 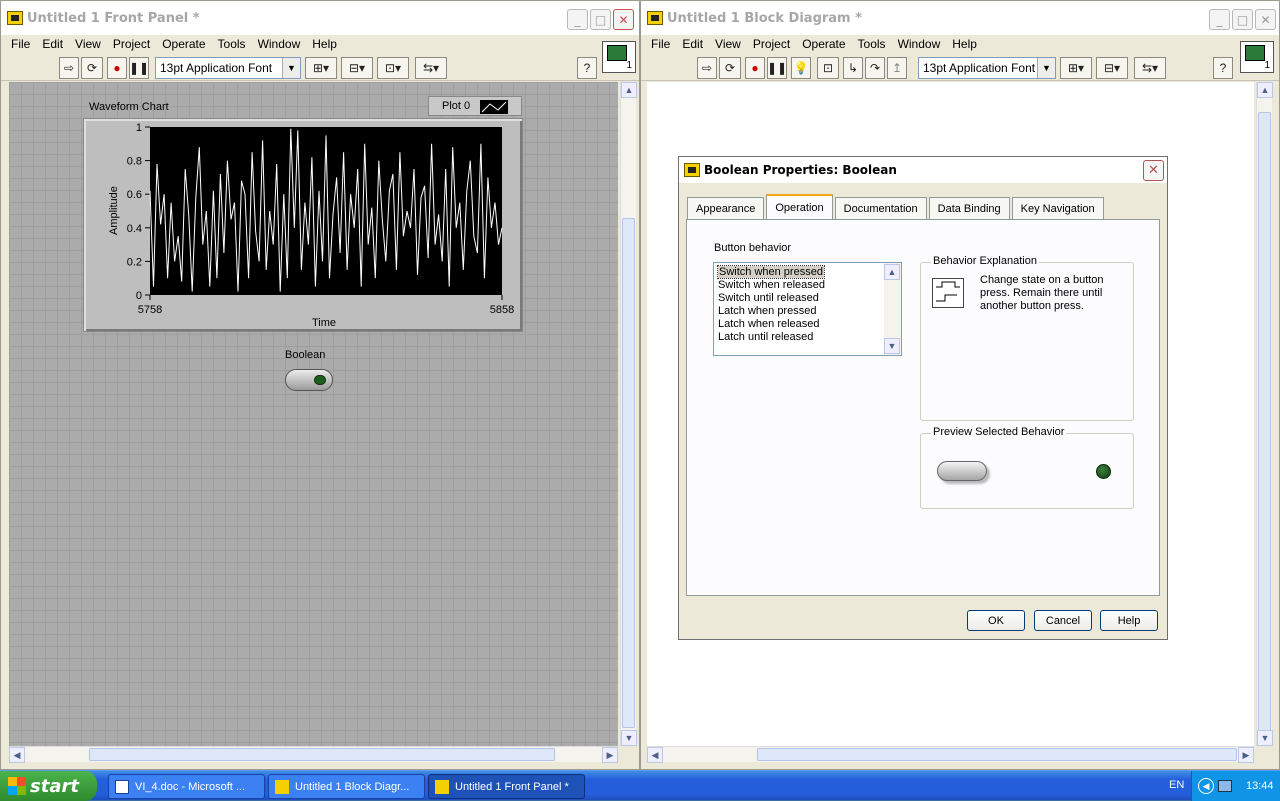 I want to click on waveform-chart: 1 0.8 0.6 0.4 0.2 0 5758 5858 Amplitude Time, so click(x=303, y=225).